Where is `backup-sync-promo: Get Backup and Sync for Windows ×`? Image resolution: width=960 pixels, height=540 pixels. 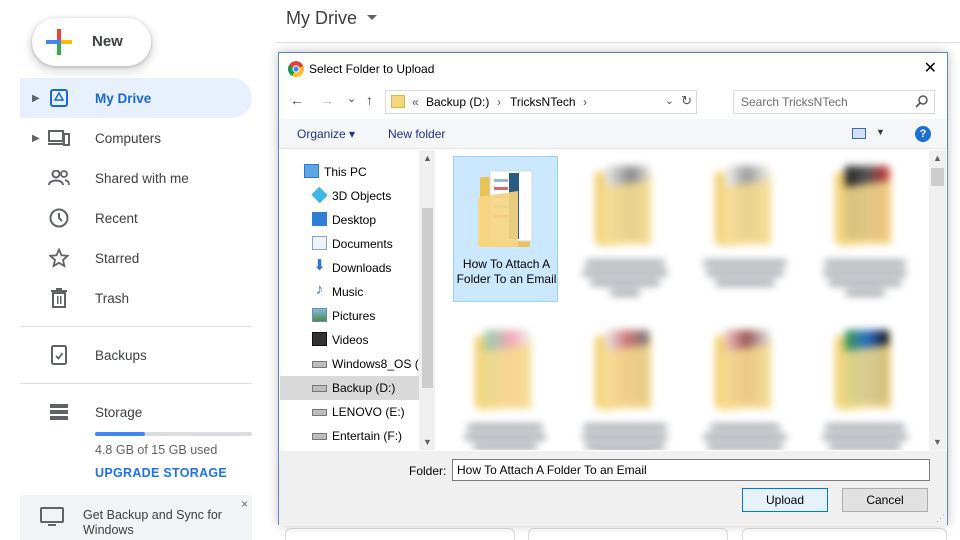
backup-sync-promo: Get Backup and Sync for Windows × is located at coordinates (136, 517).